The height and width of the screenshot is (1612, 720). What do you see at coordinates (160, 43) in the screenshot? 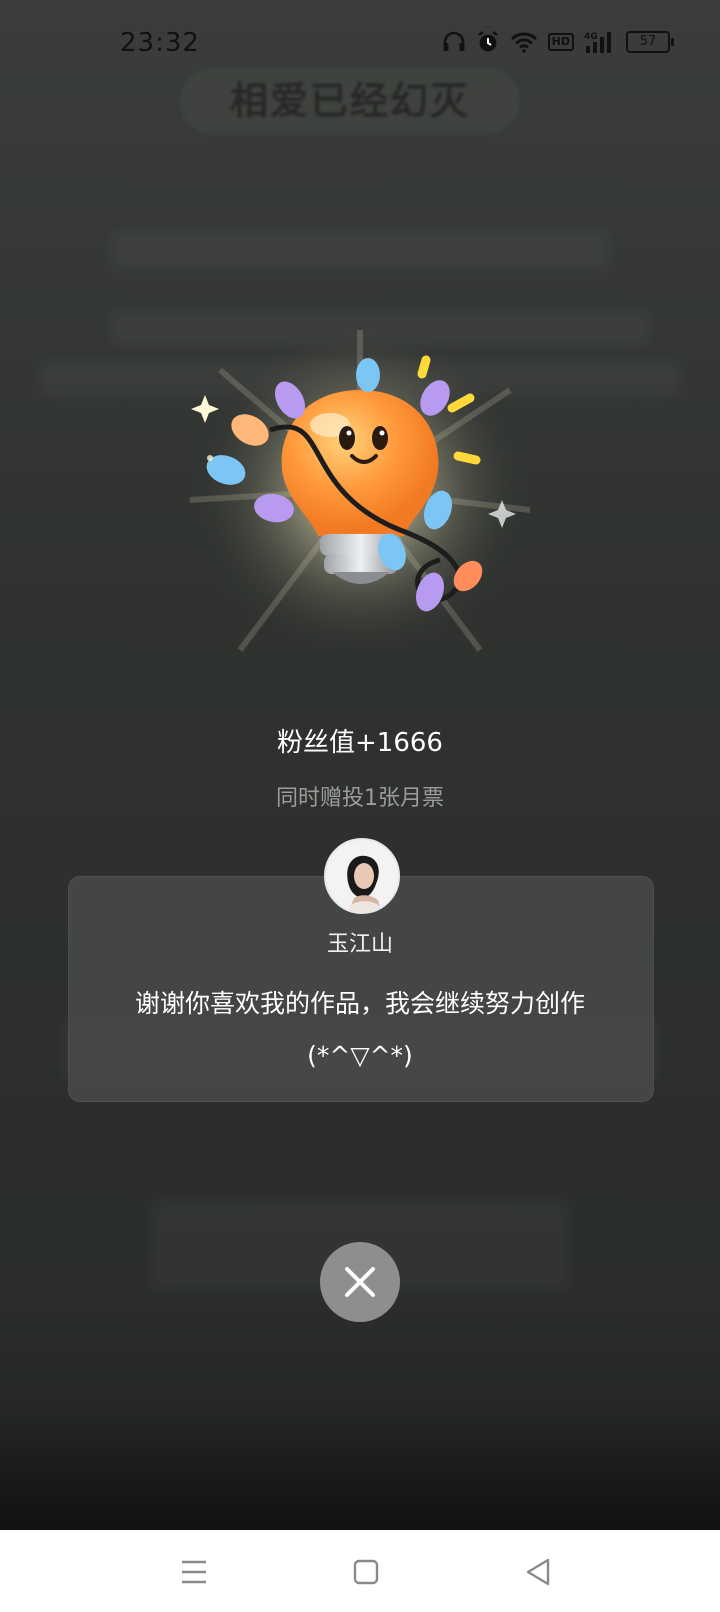
I see `status-time: 23:32` at bounding box center [160, 43].